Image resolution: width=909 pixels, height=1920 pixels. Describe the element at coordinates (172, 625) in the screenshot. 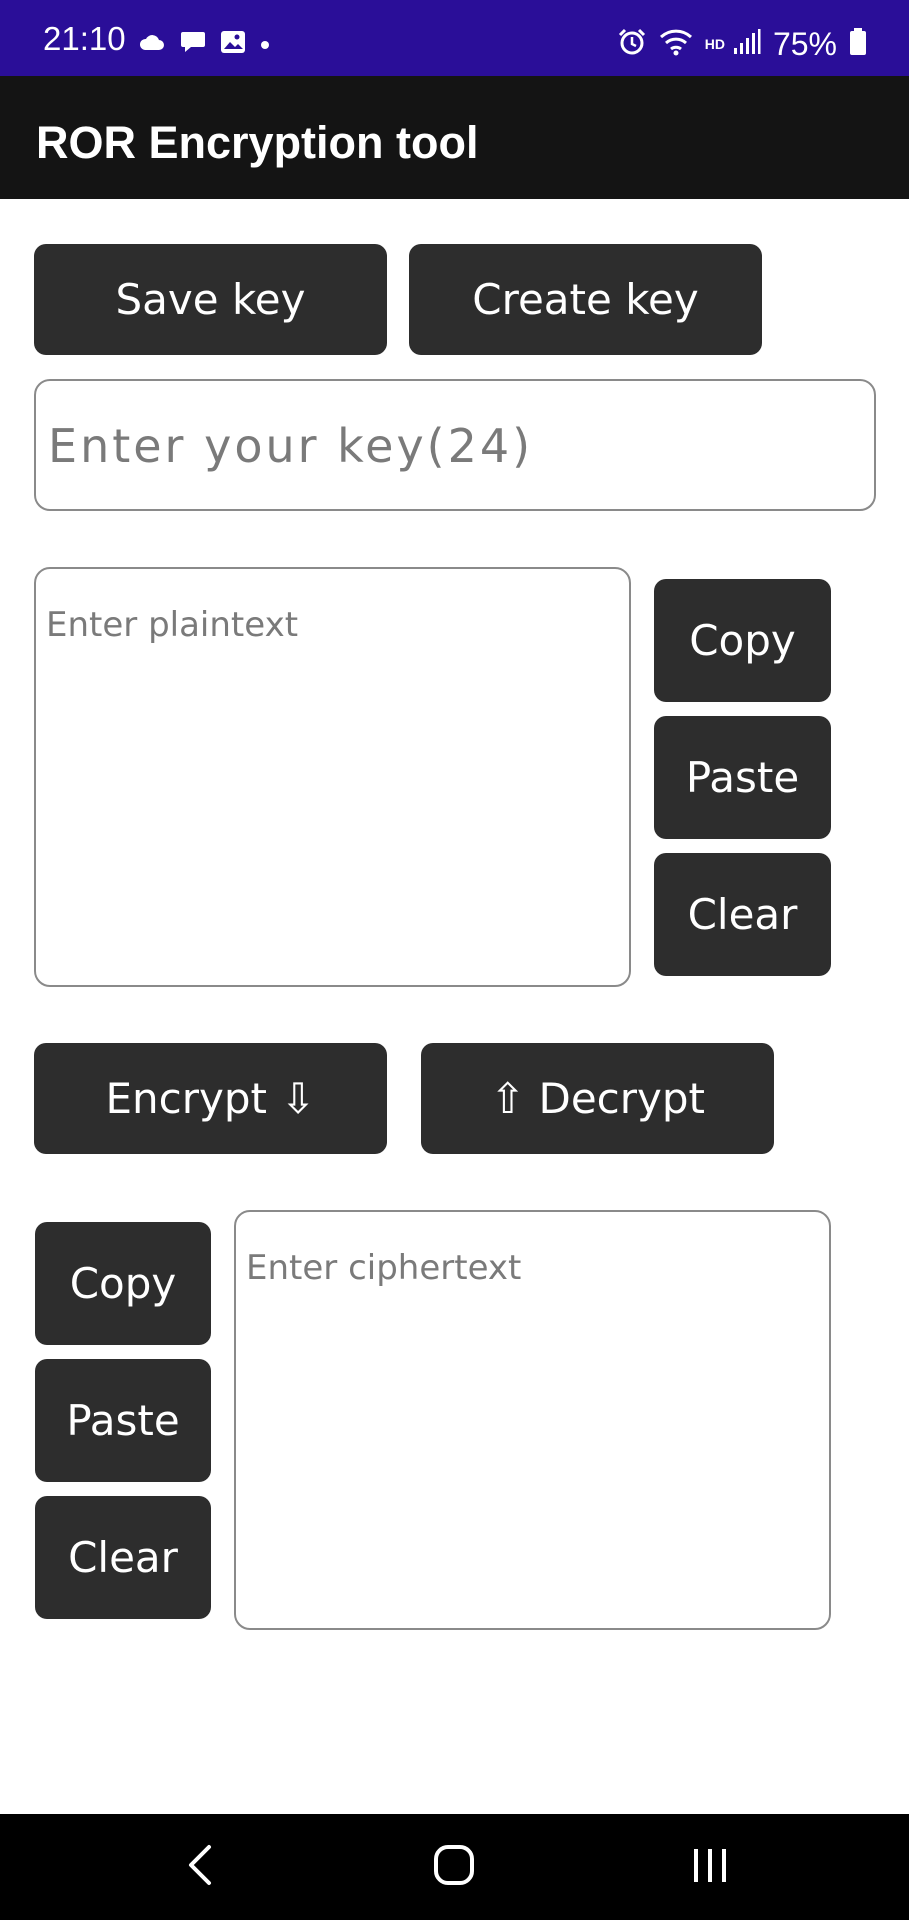

I see `plaintext-input-placeholder: Enter plaintext` at that location.